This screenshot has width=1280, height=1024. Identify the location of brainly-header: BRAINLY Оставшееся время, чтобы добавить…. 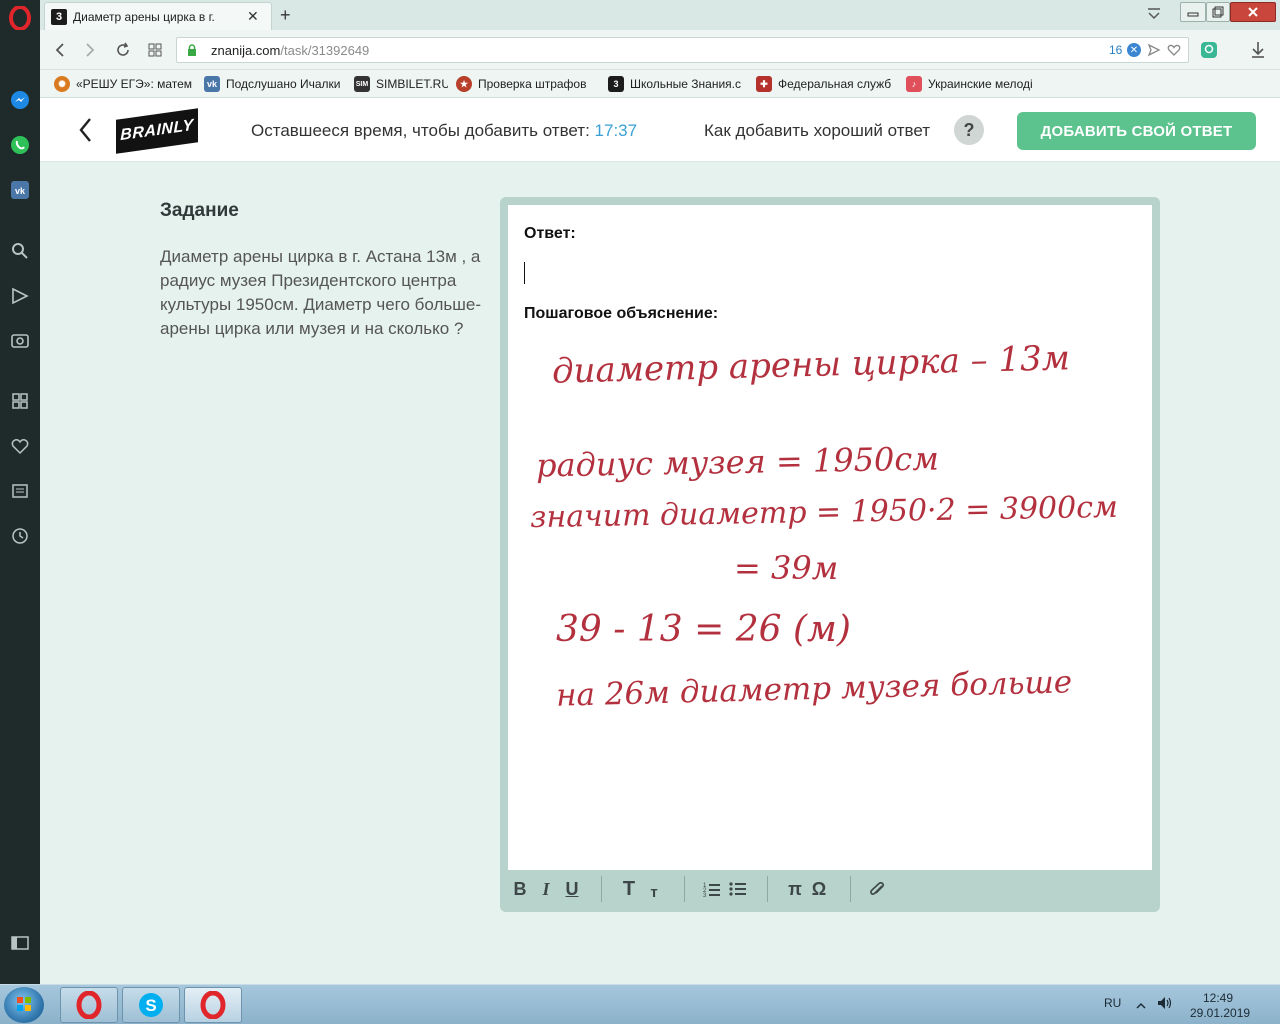
(660, 130).